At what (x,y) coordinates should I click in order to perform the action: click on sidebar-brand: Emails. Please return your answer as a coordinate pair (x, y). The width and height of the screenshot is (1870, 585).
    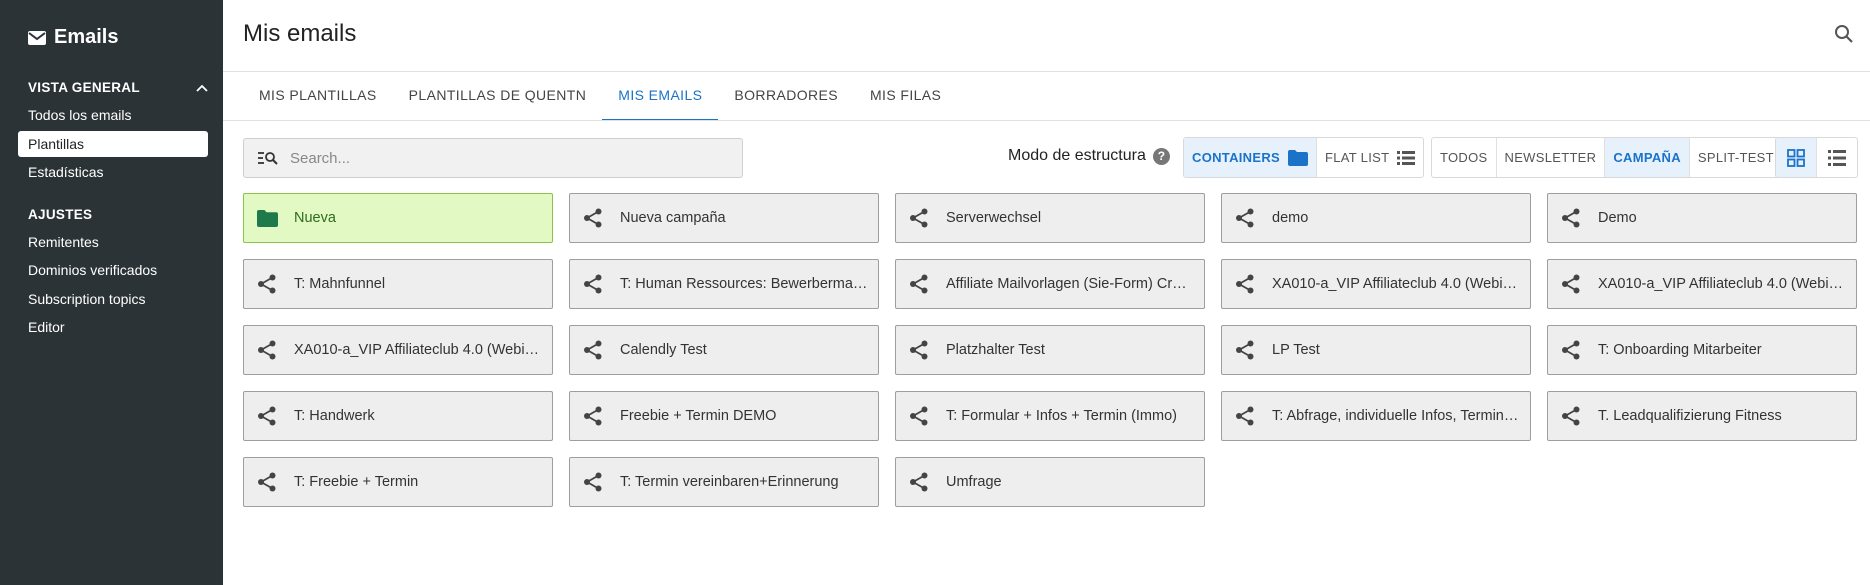
    Looking at the image, I should click on (73, 37).